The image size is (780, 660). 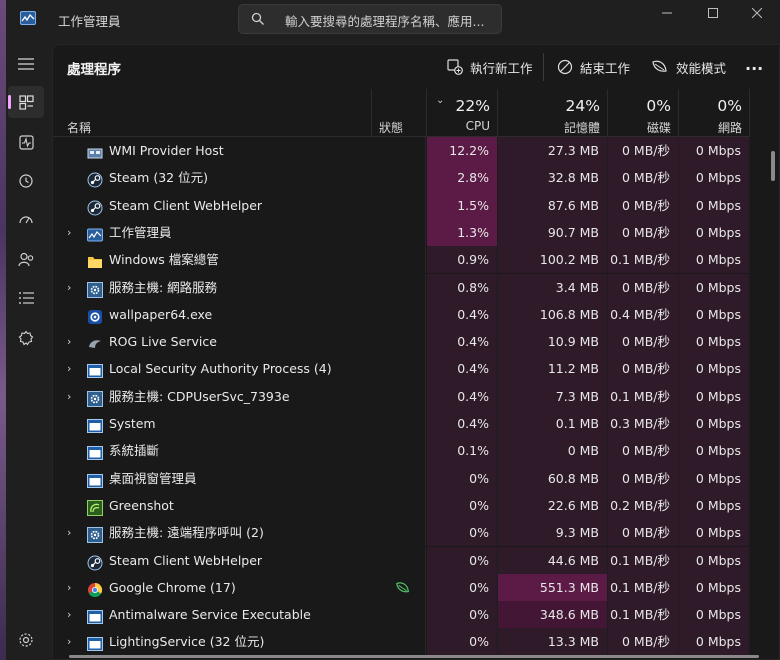 I want to click on process-name-cell: Steam Client WebHelper, so click(x=212, y=205).